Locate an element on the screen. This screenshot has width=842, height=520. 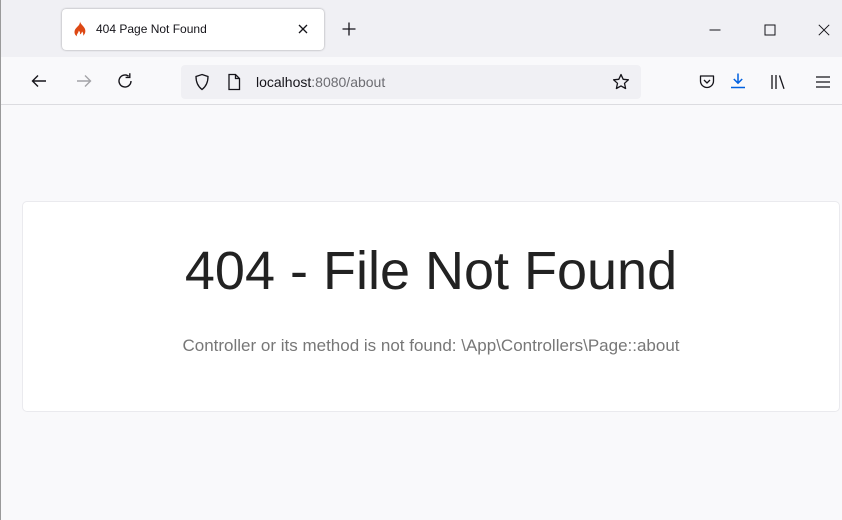
tab-active: 404 Page Not Found is located at coordinates (193, 29).